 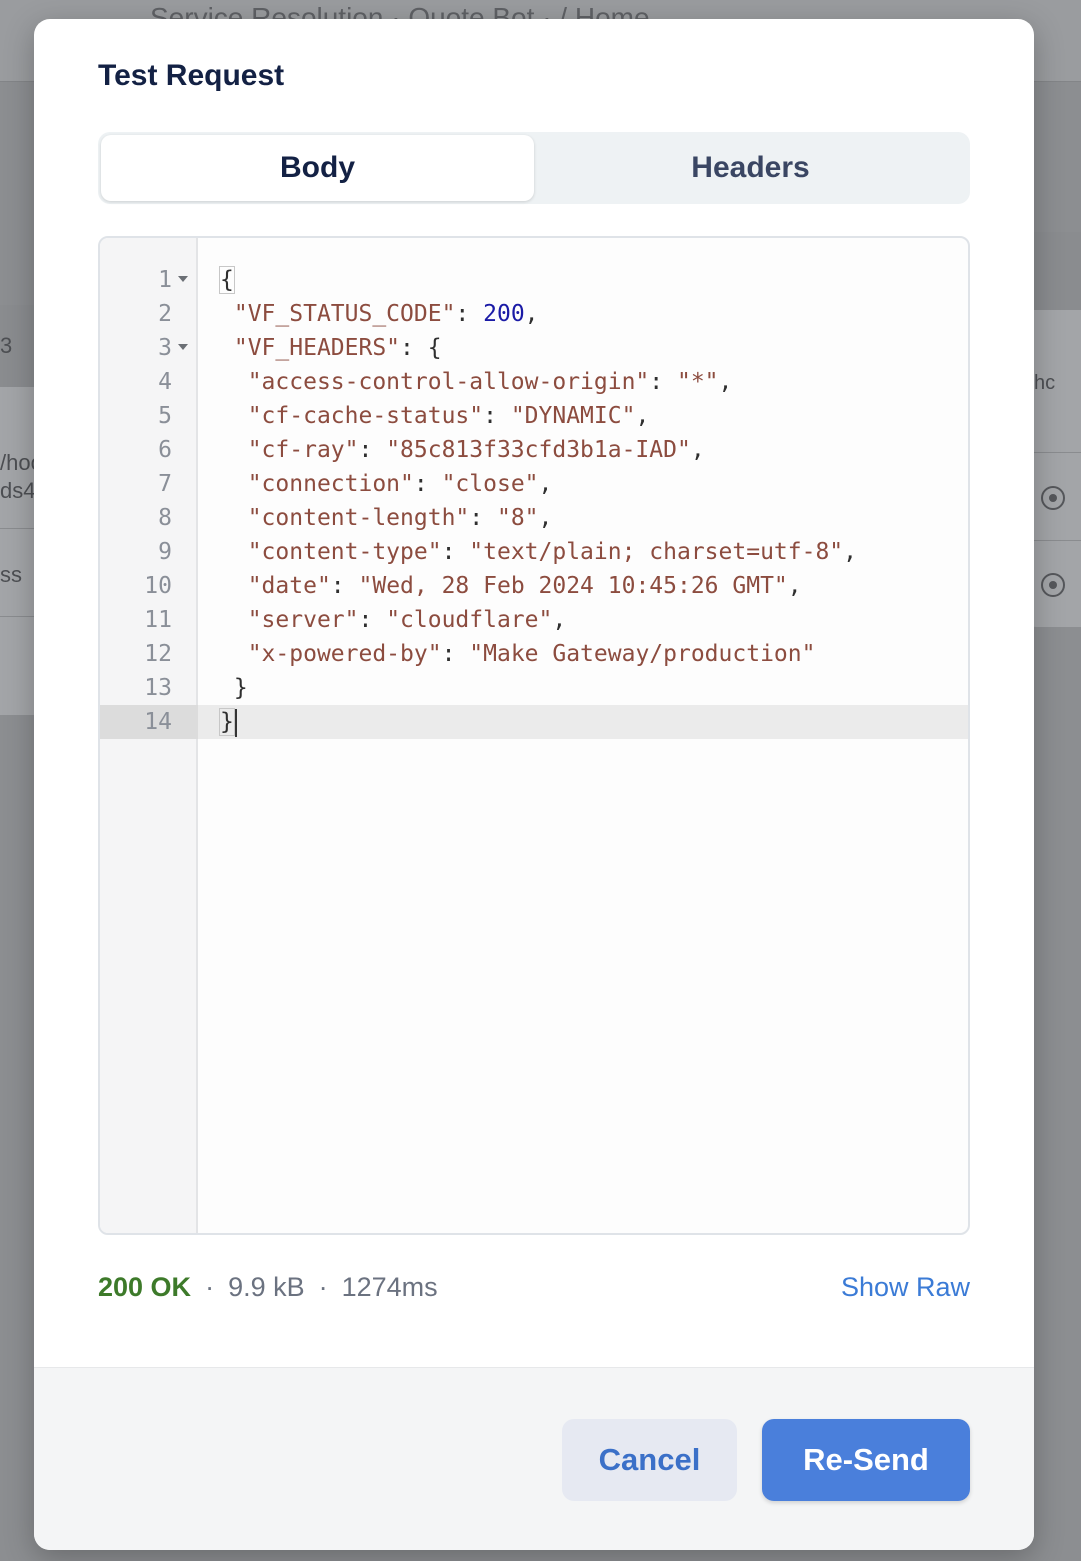 I want to click on response-size: 9.9 kB, so click(x=266, y=1286).